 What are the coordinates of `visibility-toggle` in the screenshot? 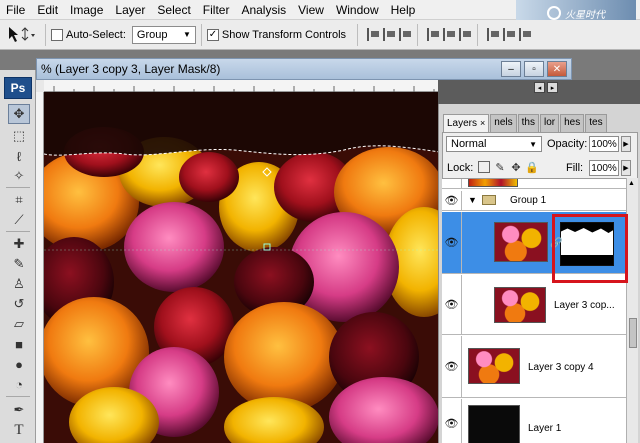 It's located at (452, 183).